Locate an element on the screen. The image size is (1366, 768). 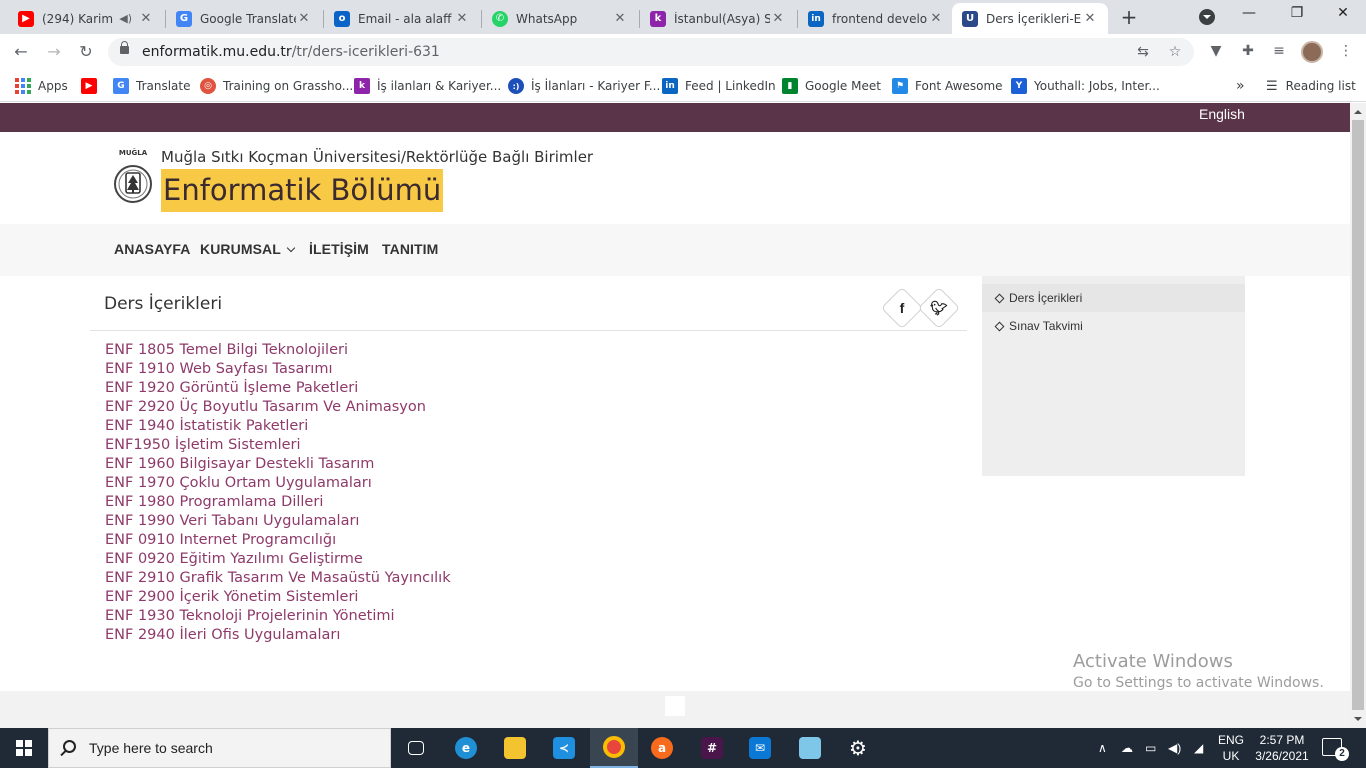
scroll-top-button is located at coordinates (675, 706).